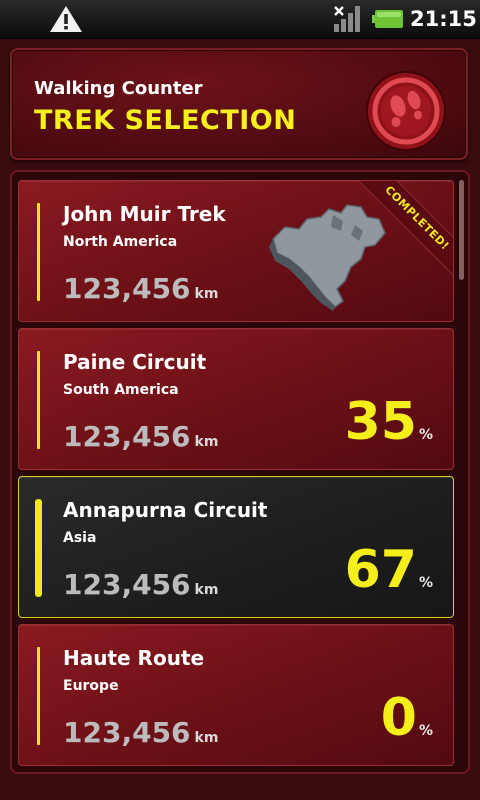  Describe the element at coordinates (118, 88) in the screenshot. I see `app-name: Walking Counter` at that location.